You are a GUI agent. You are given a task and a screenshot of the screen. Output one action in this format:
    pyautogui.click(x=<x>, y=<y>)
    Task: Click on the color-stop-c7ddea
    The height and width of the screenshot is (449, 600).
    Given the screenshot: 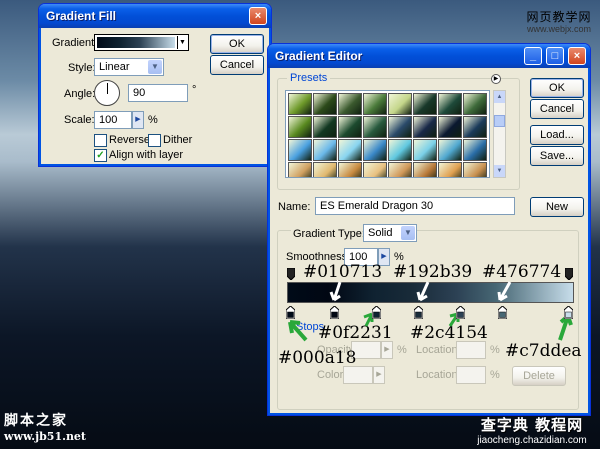 What is the action you would take?
    pyautogui.click(x=568, y=312)
    